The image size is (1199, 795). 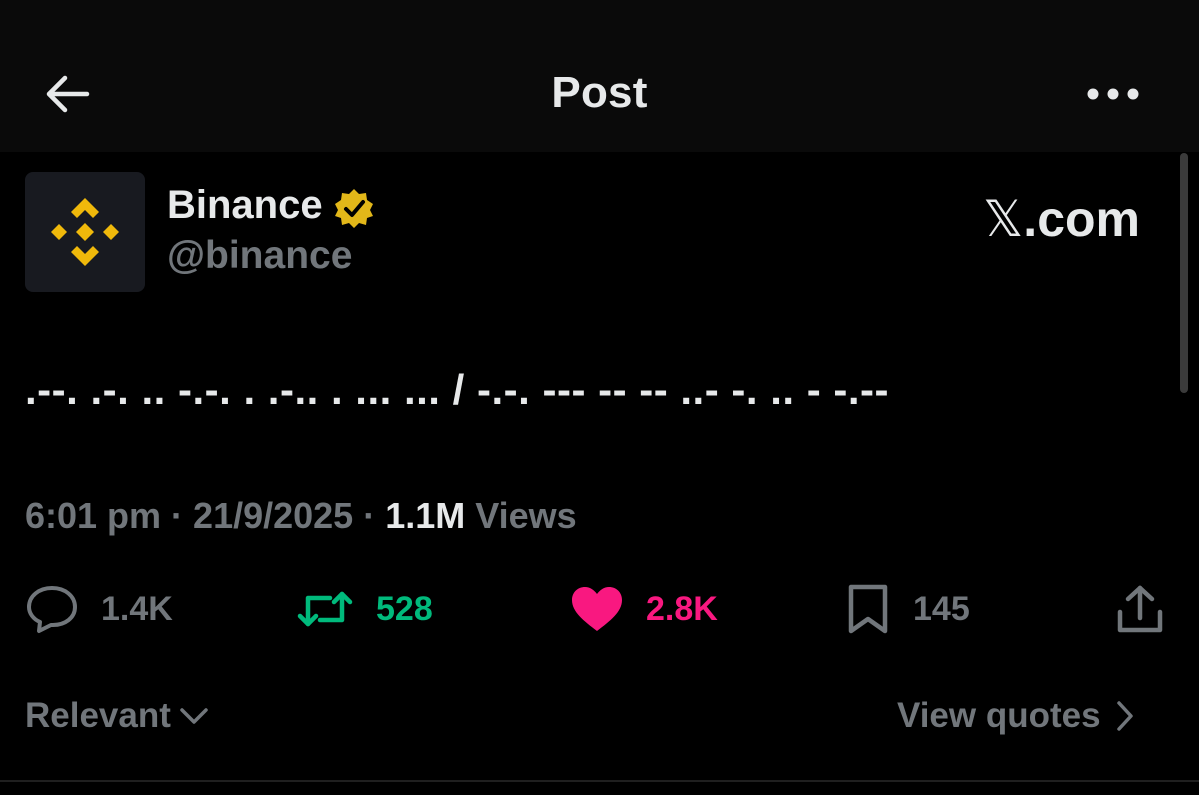 I want to click on more-horizontal-icon, so click(x=1113, y=94).